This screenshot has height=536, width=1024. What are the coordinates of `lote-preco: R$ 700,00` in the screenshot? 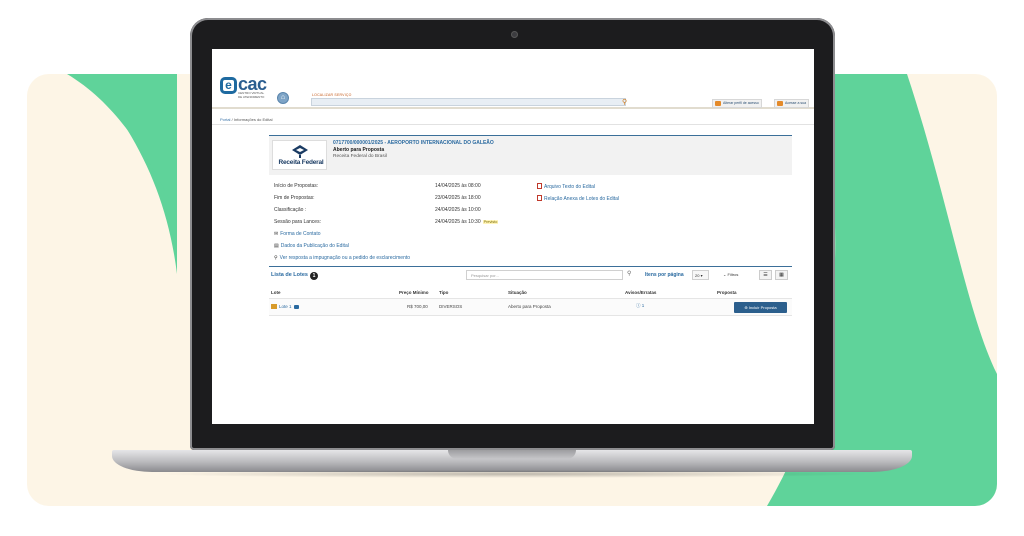 It's located at (417, 306).